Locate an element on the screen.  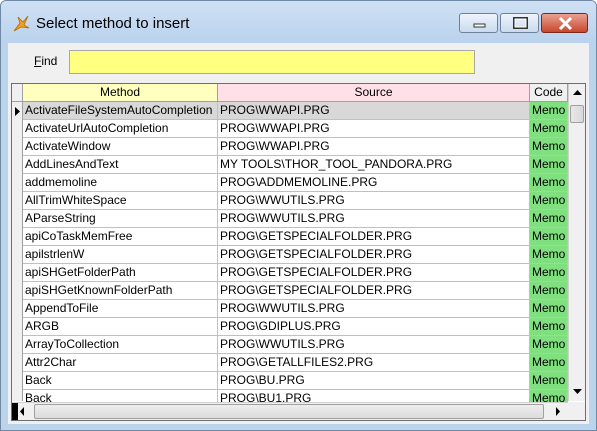
app-logo-icon is located at coordinates (21, 23).